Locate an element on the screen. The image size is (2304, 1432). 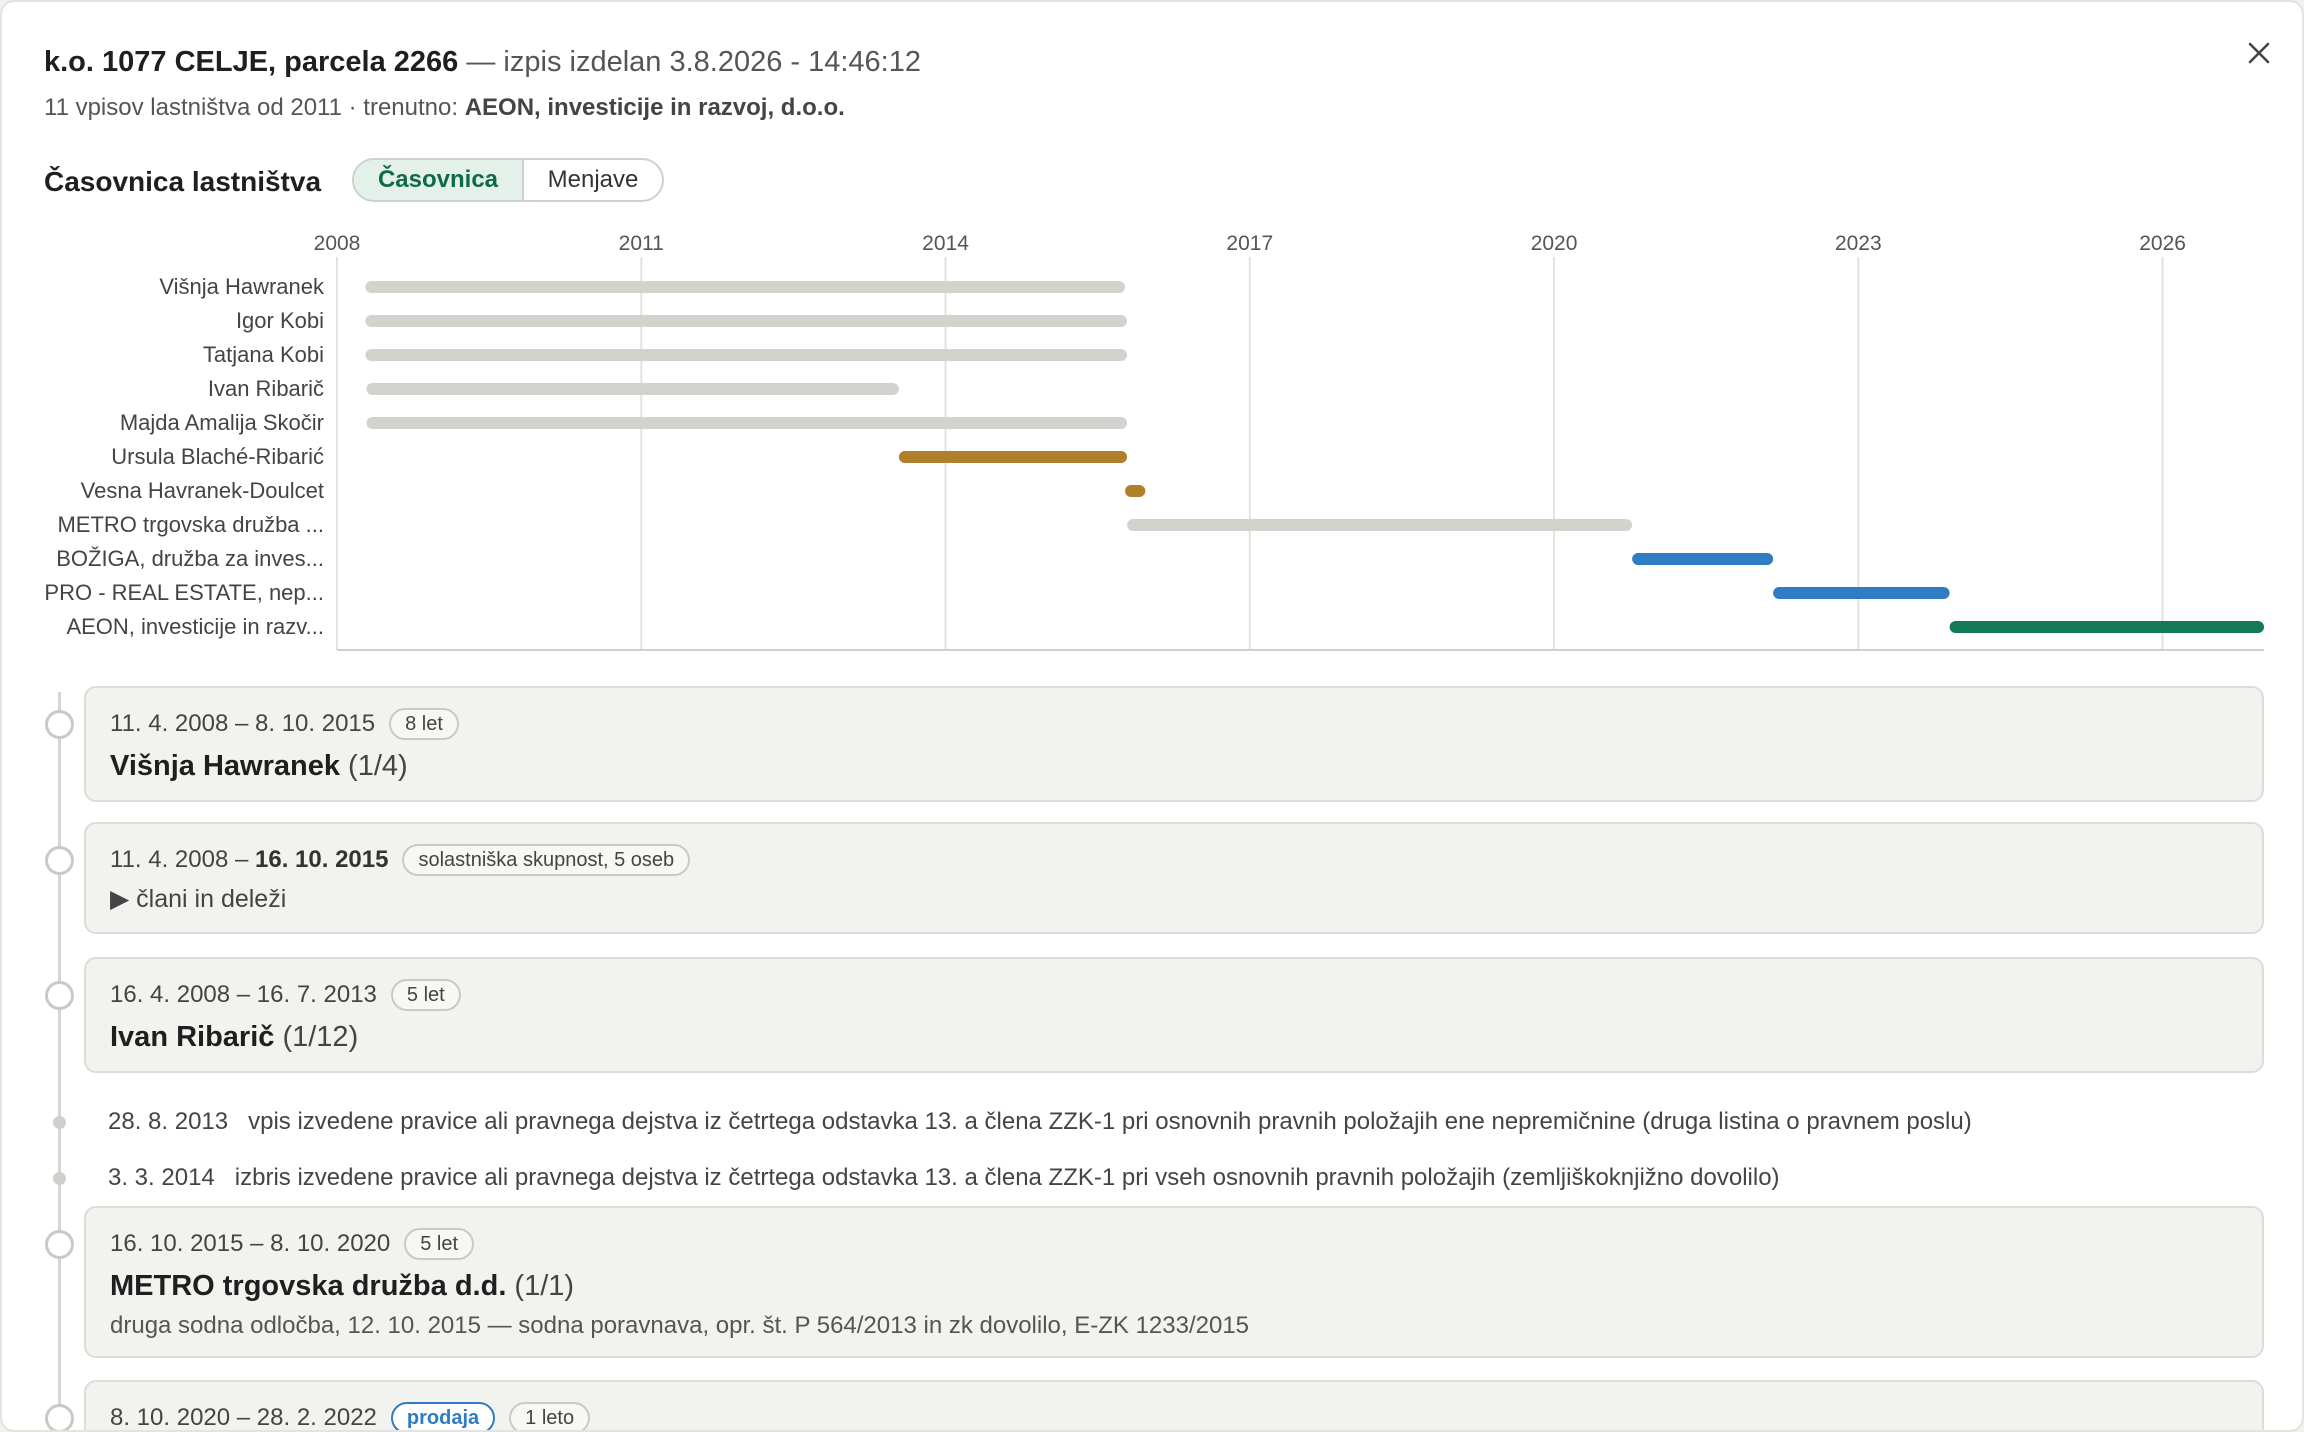
ownership-period: 16. 10. 2015 – 8. 10. 2020 5 let is located at coordinates (292, 1244).